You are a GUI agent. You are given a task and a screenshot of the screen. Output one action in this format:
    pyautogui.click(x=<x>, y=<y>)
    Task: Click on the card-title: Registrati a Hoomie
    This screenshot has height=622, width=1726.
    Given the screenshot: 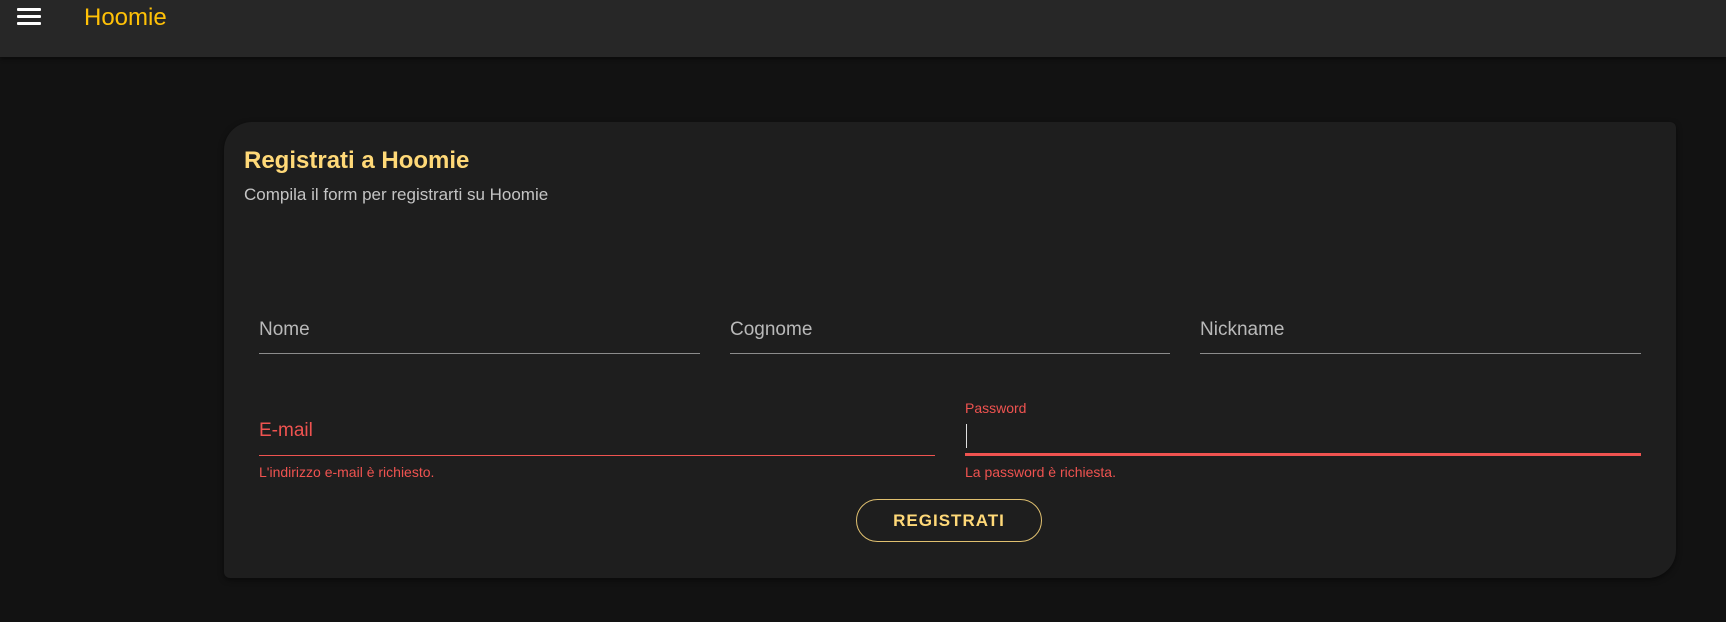 What is the action you would take?
    pyautogui.click(x=357, y=160)
    